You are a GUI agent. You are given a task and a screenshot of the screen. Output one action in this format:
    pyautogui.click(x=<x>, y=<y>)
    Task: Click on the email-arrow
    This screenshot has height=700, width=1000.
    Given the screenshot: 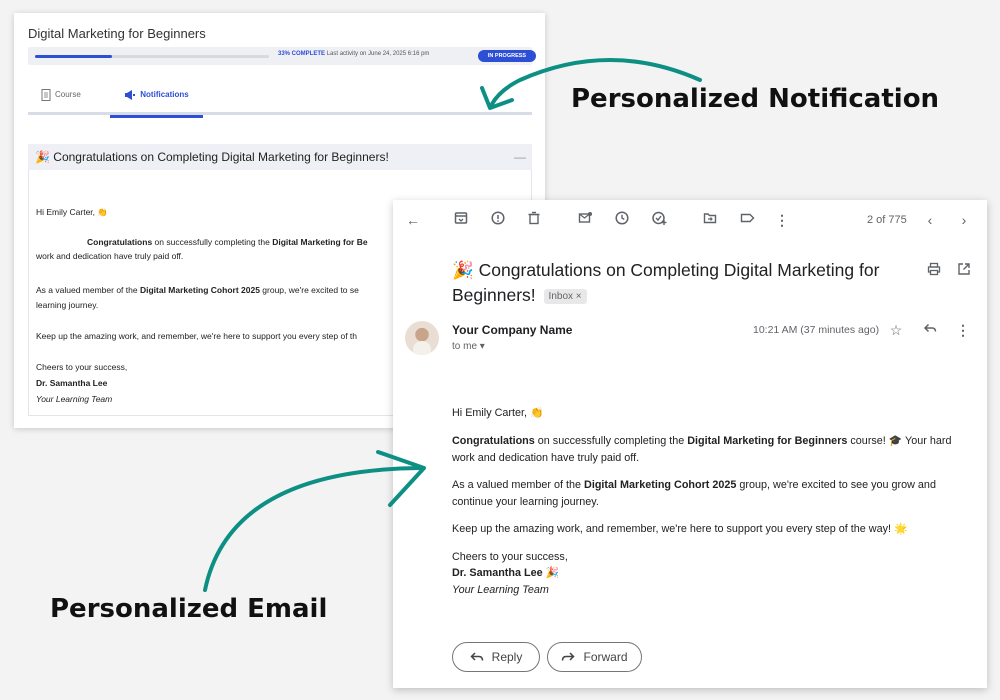 What is the action you would take?
    pyautogui.click(x=312, y=529)
    